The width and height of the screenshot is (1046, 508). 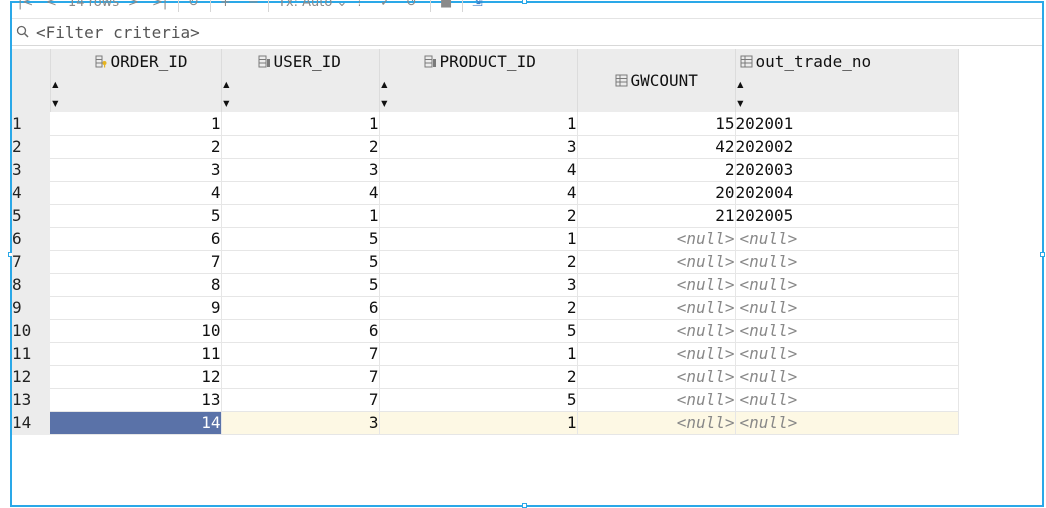 I want to click on grid-cell: 11, so click(x=136, y=354).